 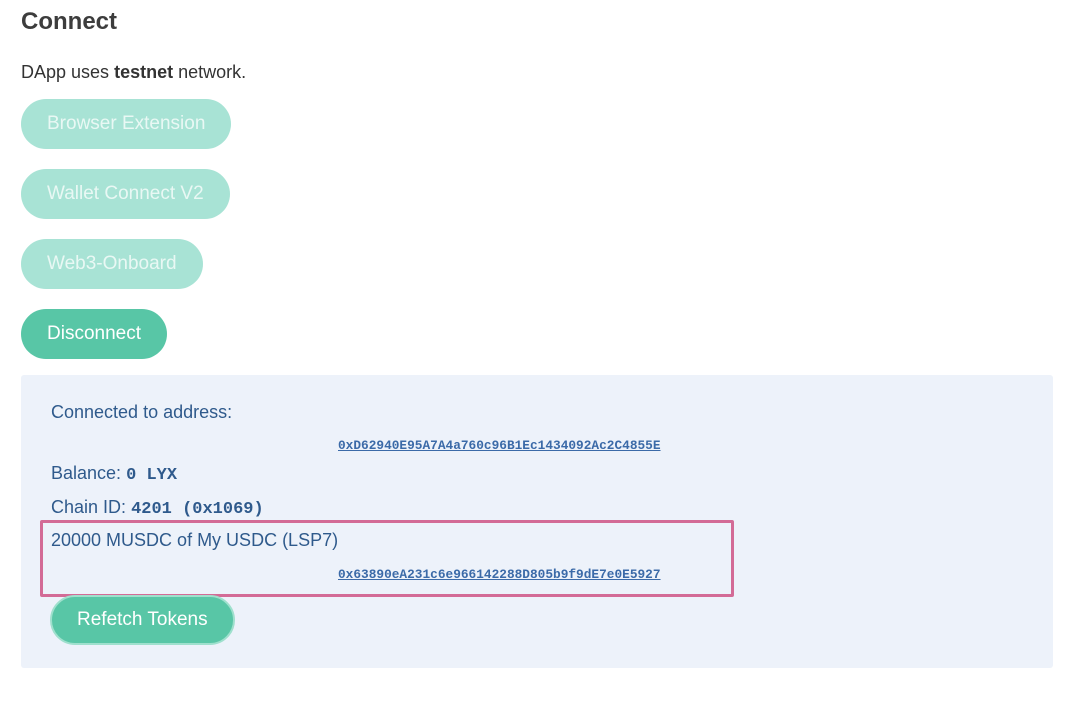 I want to click on network-info: DApp uses testnet network., so click(x=133, y=72).